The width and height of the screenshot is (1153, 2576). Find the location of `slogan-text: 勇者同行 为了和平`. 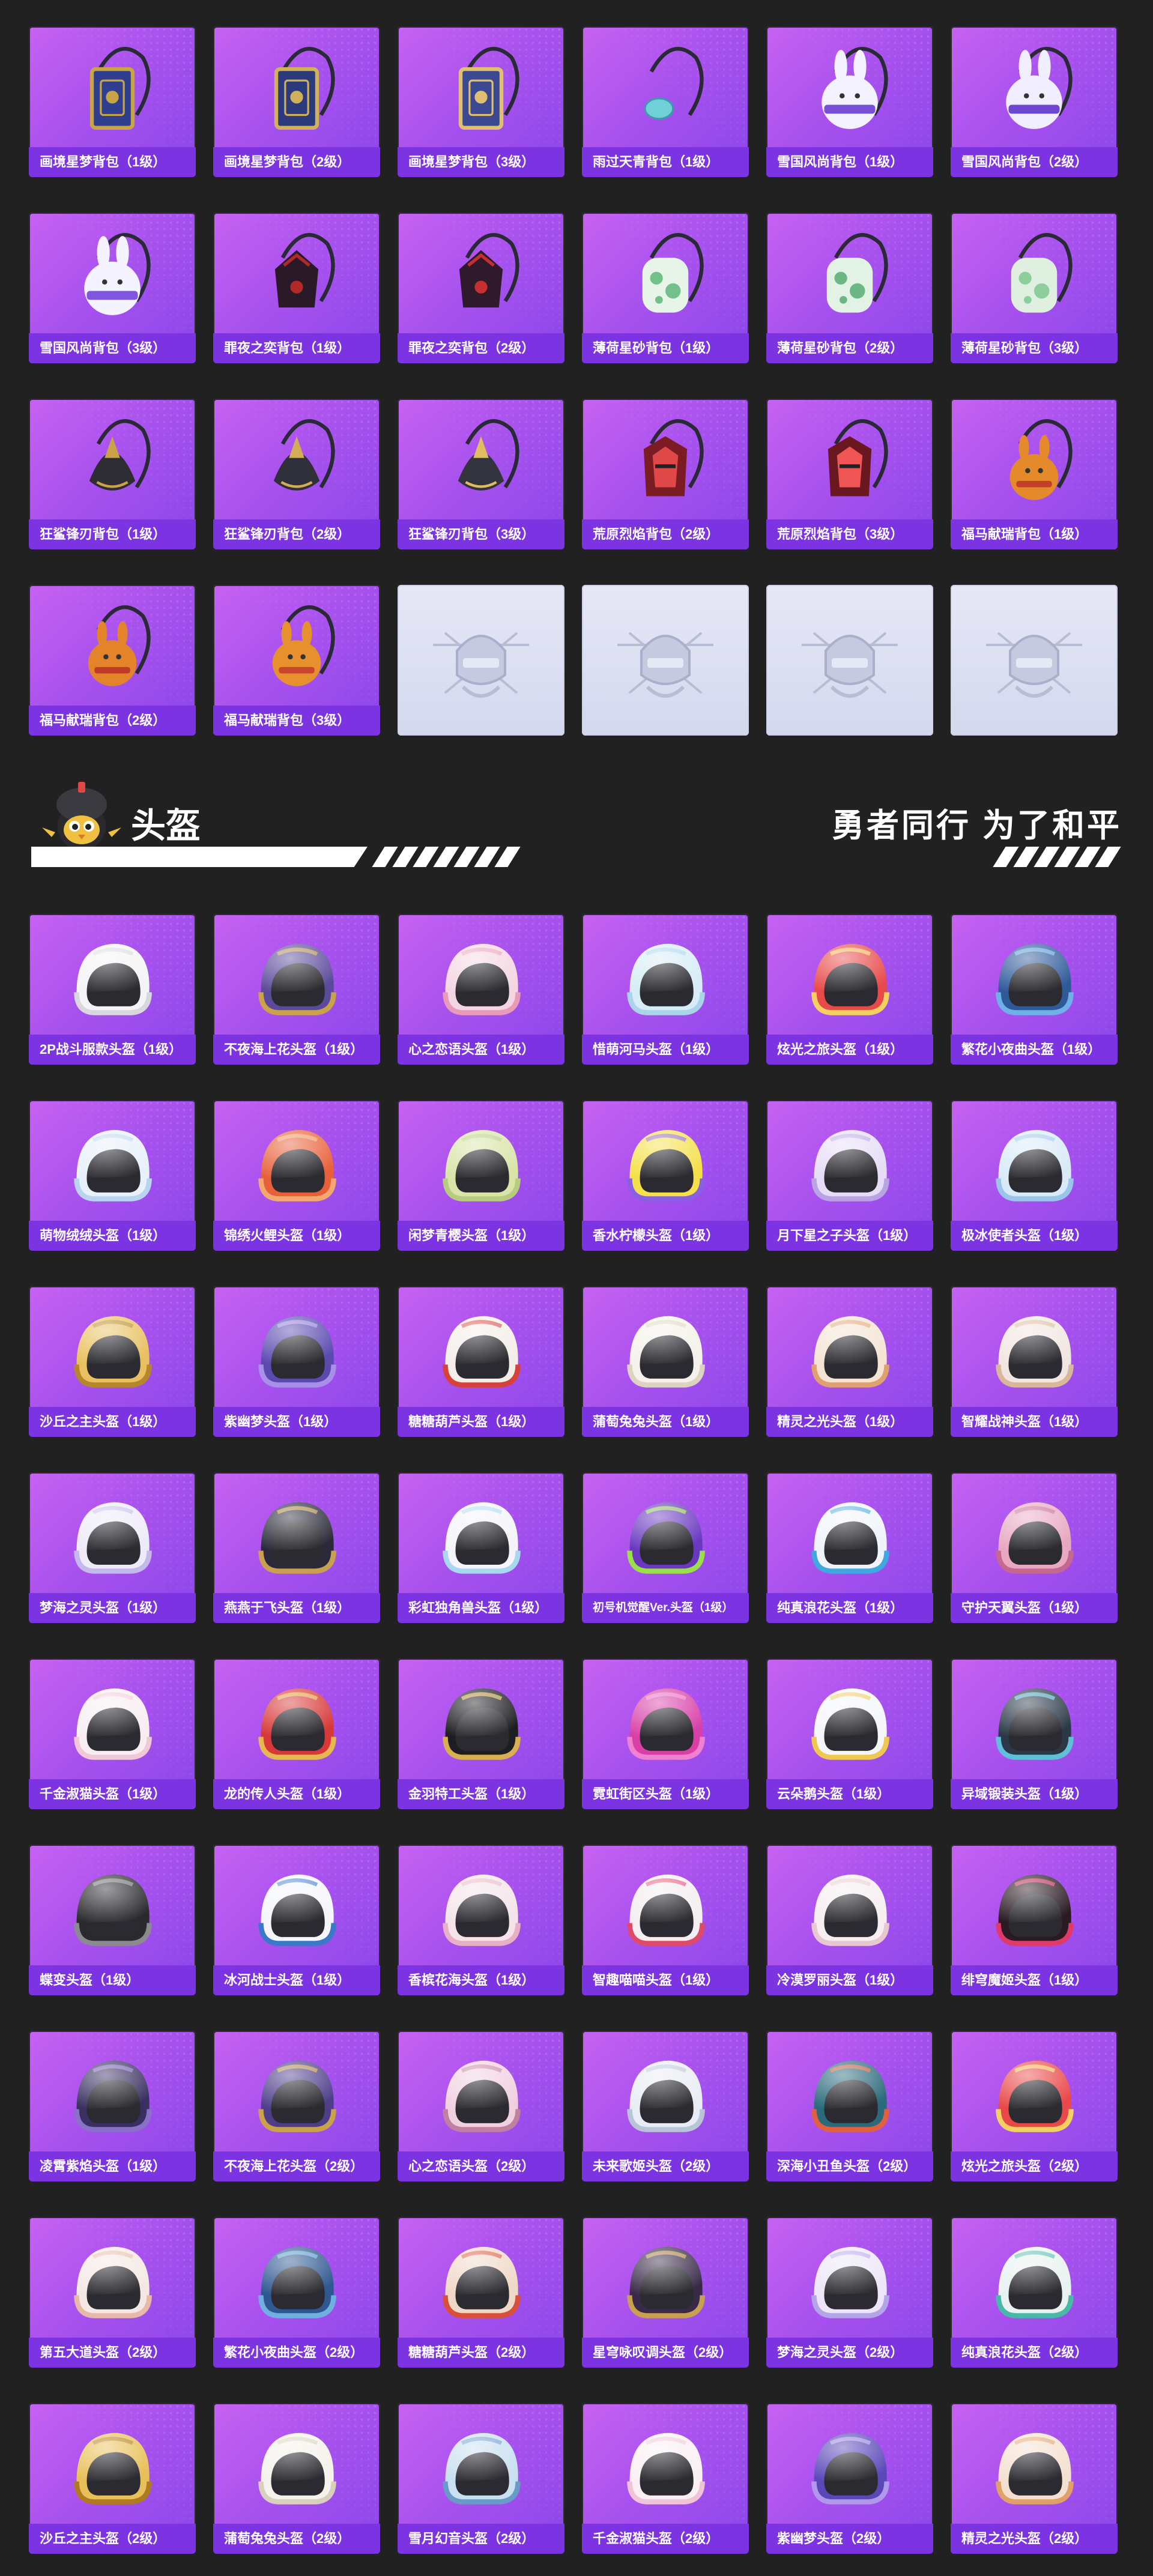

slogan-text: 勇者同行 为了和平 is located at coordinates (976, 826).